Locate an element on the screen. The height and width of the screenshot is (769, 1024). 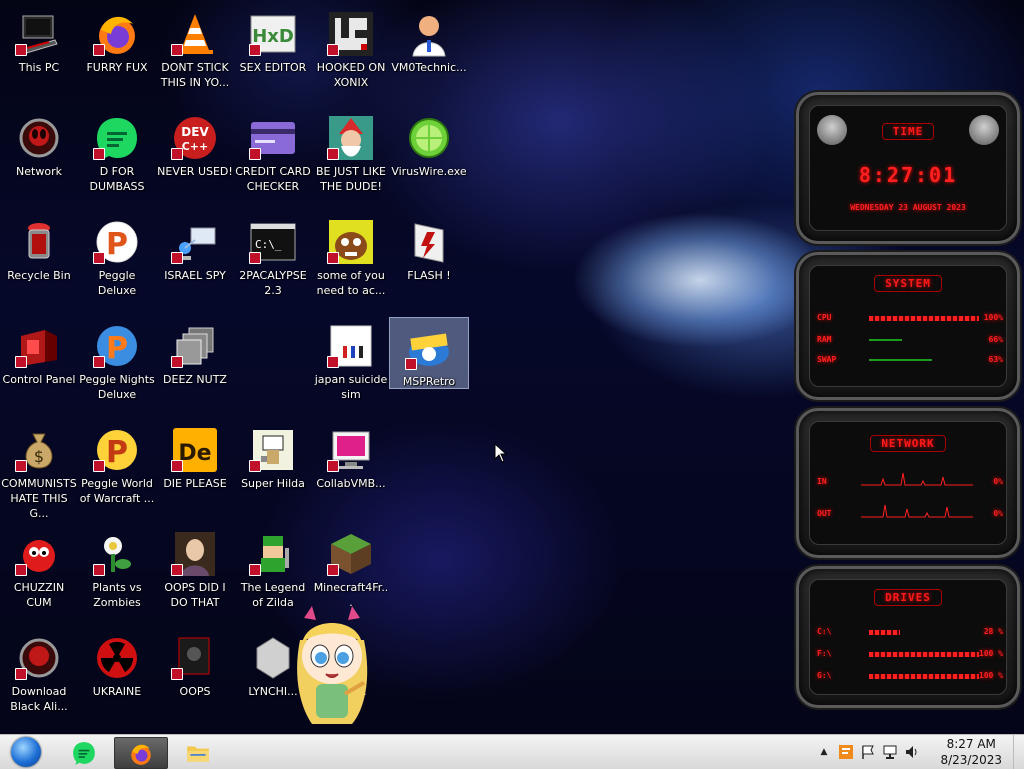
cpu-usage-row: CPU 100% is located at coordinates (910, 319).